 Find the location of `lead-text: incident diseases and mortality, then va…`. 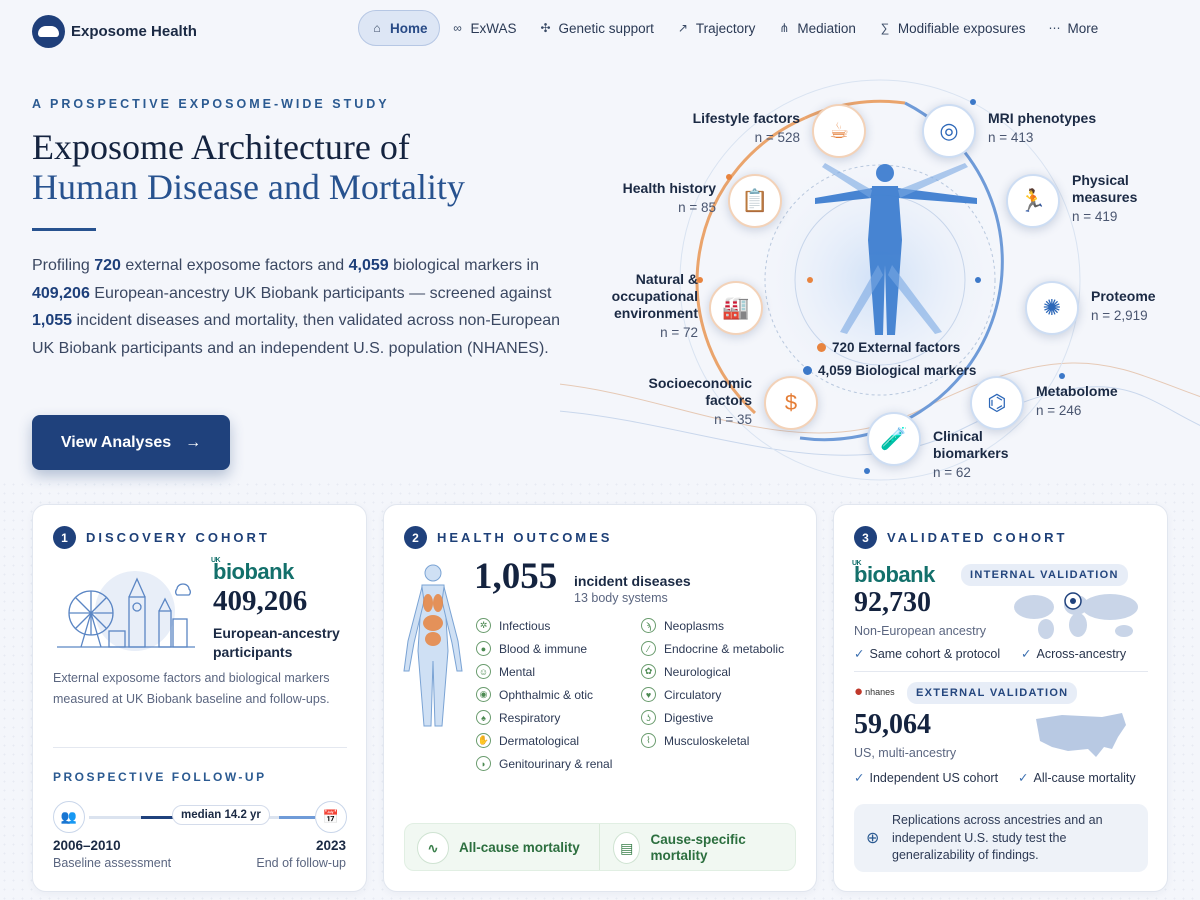

lead-text: incident diseases and mortality, then va… is located at coordinates (296, 334).